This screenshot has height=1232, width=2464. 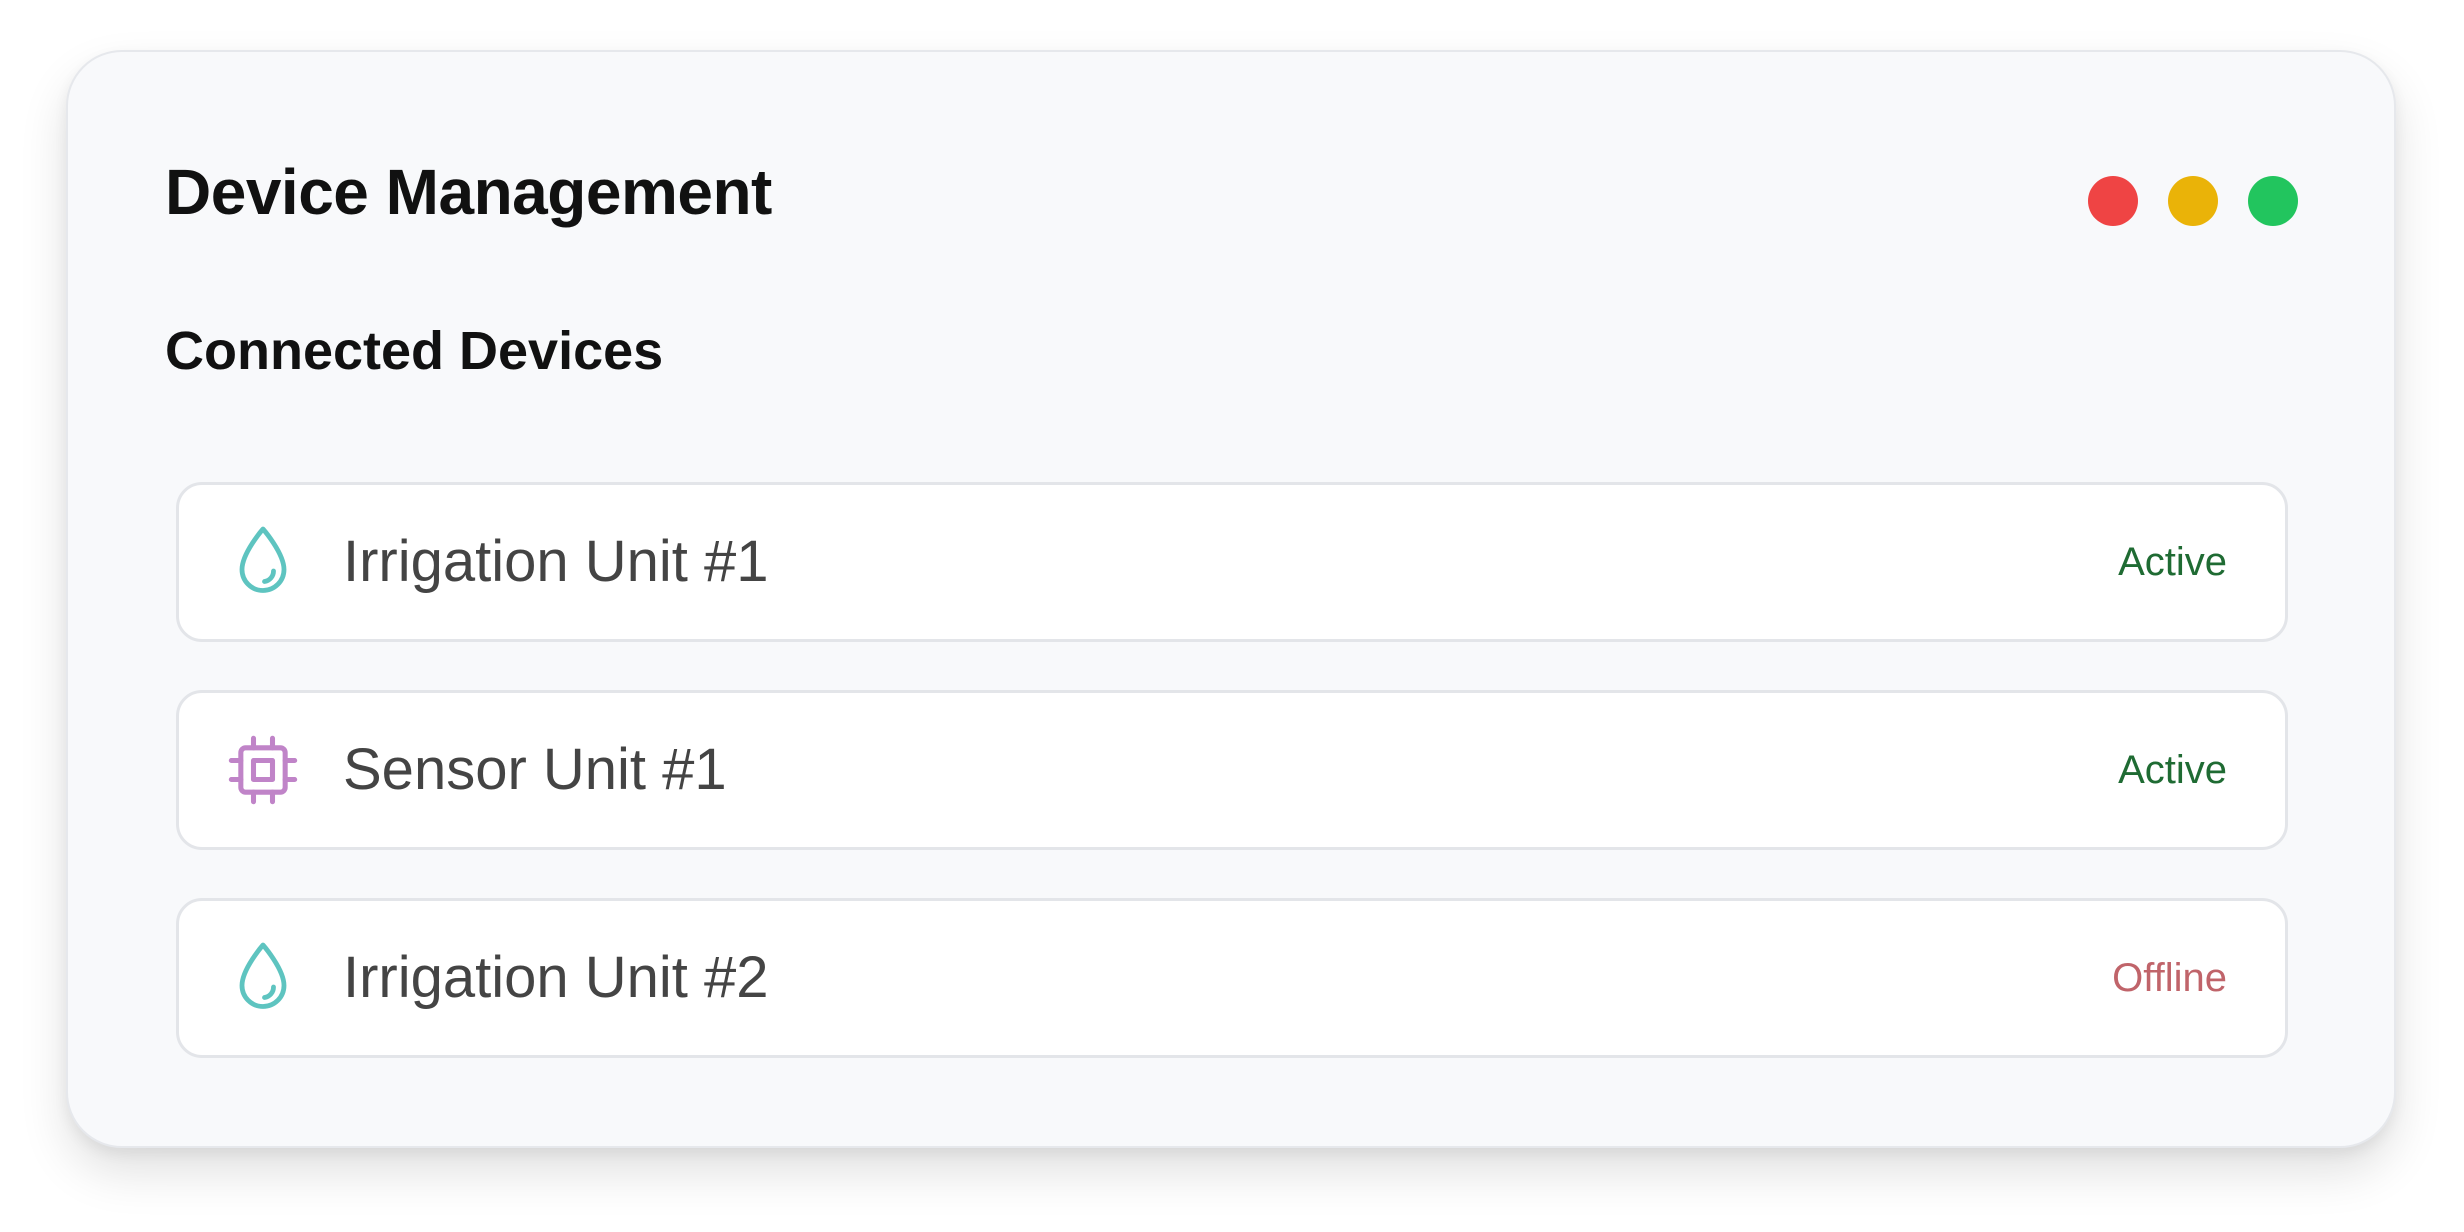 I want to click on page-title: Device Management, so click(x=468, y=192).